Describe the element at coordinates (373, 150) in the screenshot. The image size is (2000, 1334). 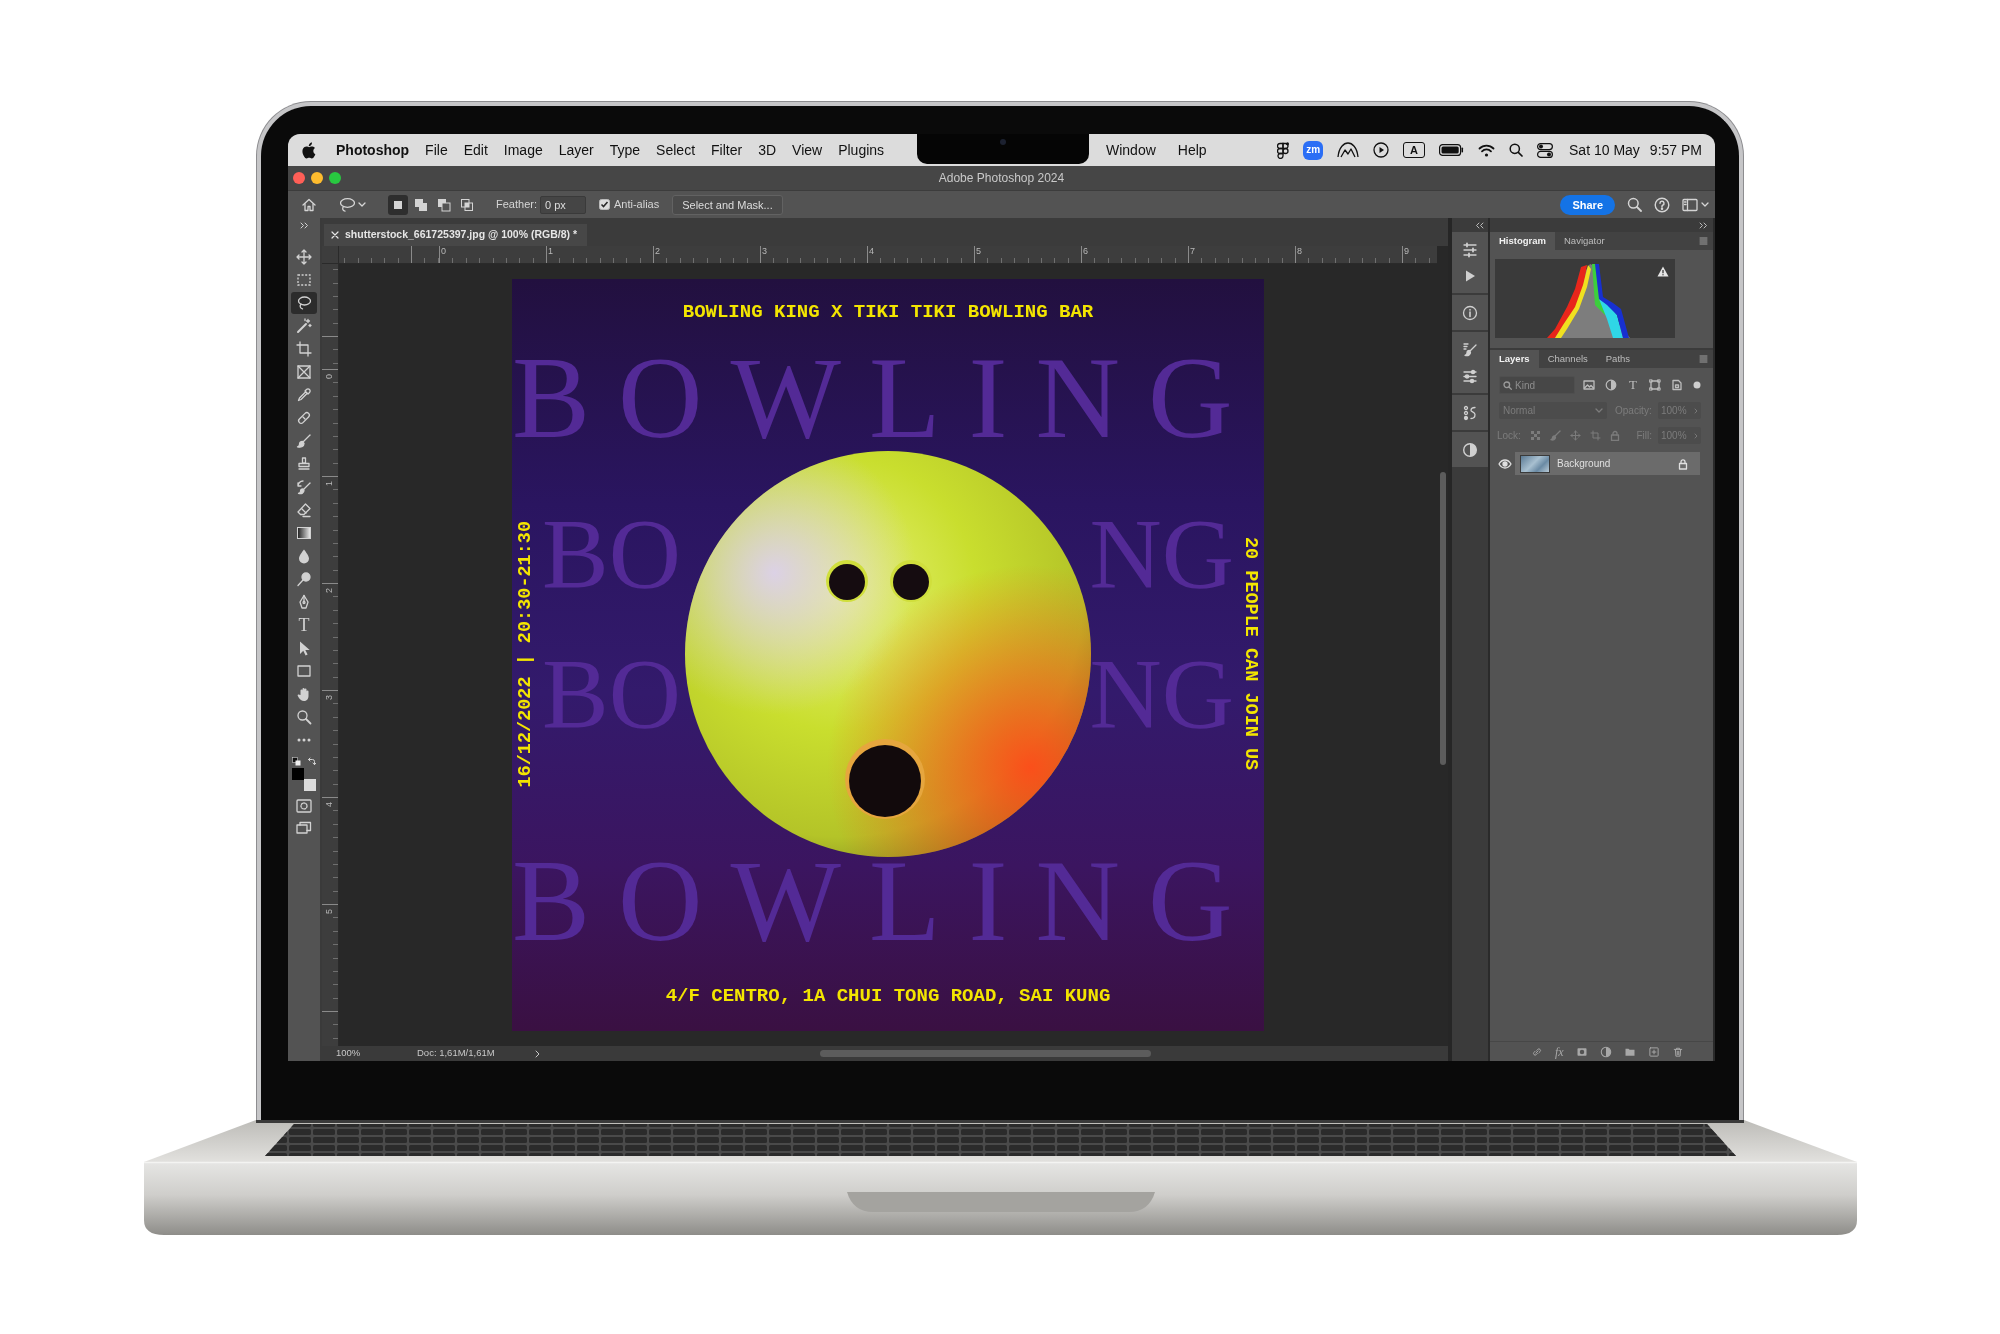
I see `app-menu: Photoshop` at that location.